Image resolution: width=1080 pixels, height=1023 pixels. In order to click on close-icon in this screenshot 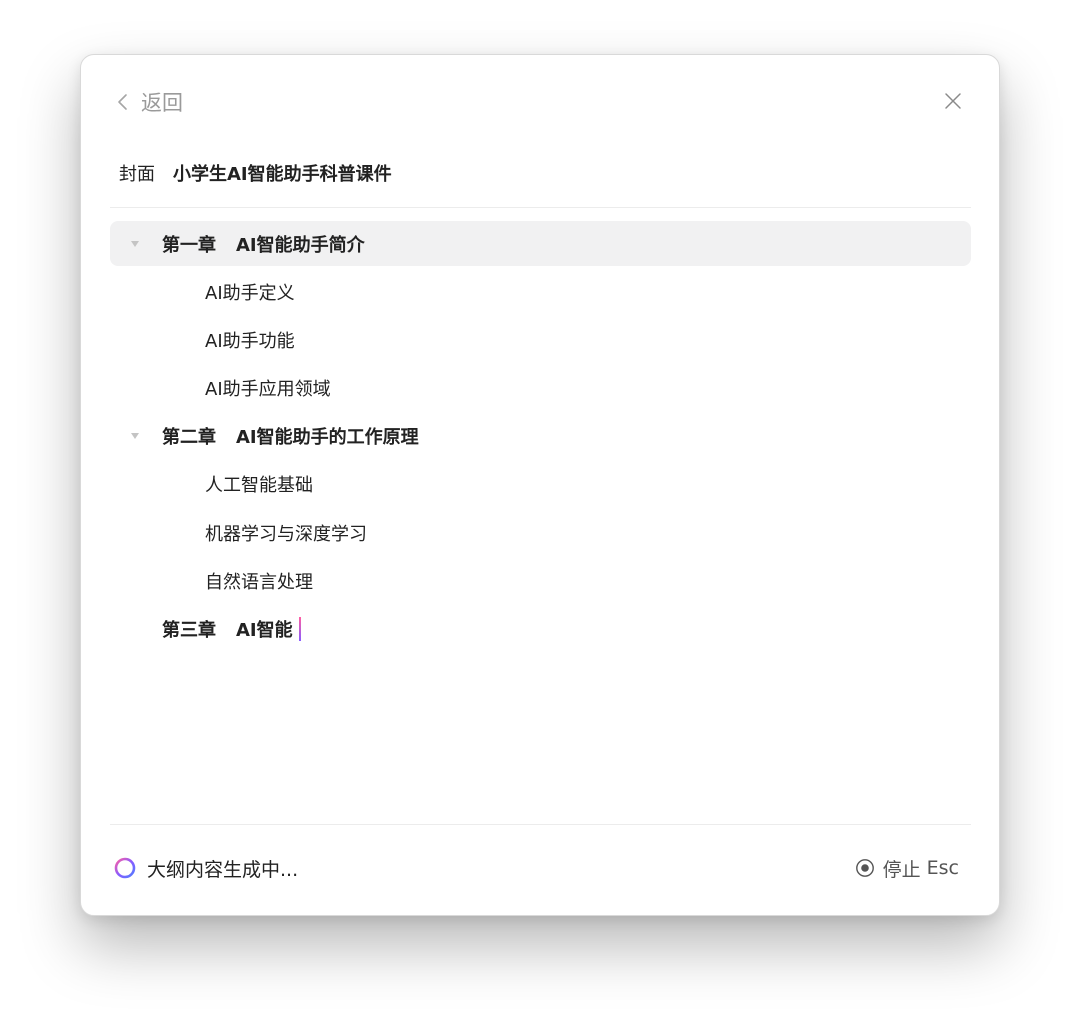, I will do `click(953, 101)`.